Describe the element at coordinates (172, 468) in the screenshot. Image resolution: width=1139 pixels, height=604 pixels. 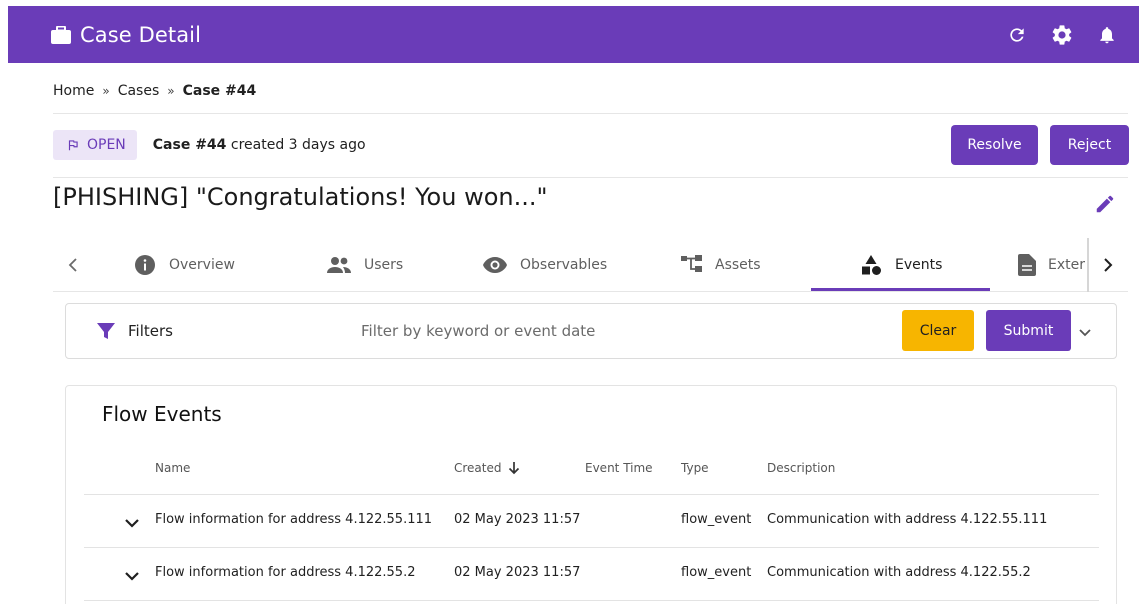
I see `column-header-name: Name` at that location.